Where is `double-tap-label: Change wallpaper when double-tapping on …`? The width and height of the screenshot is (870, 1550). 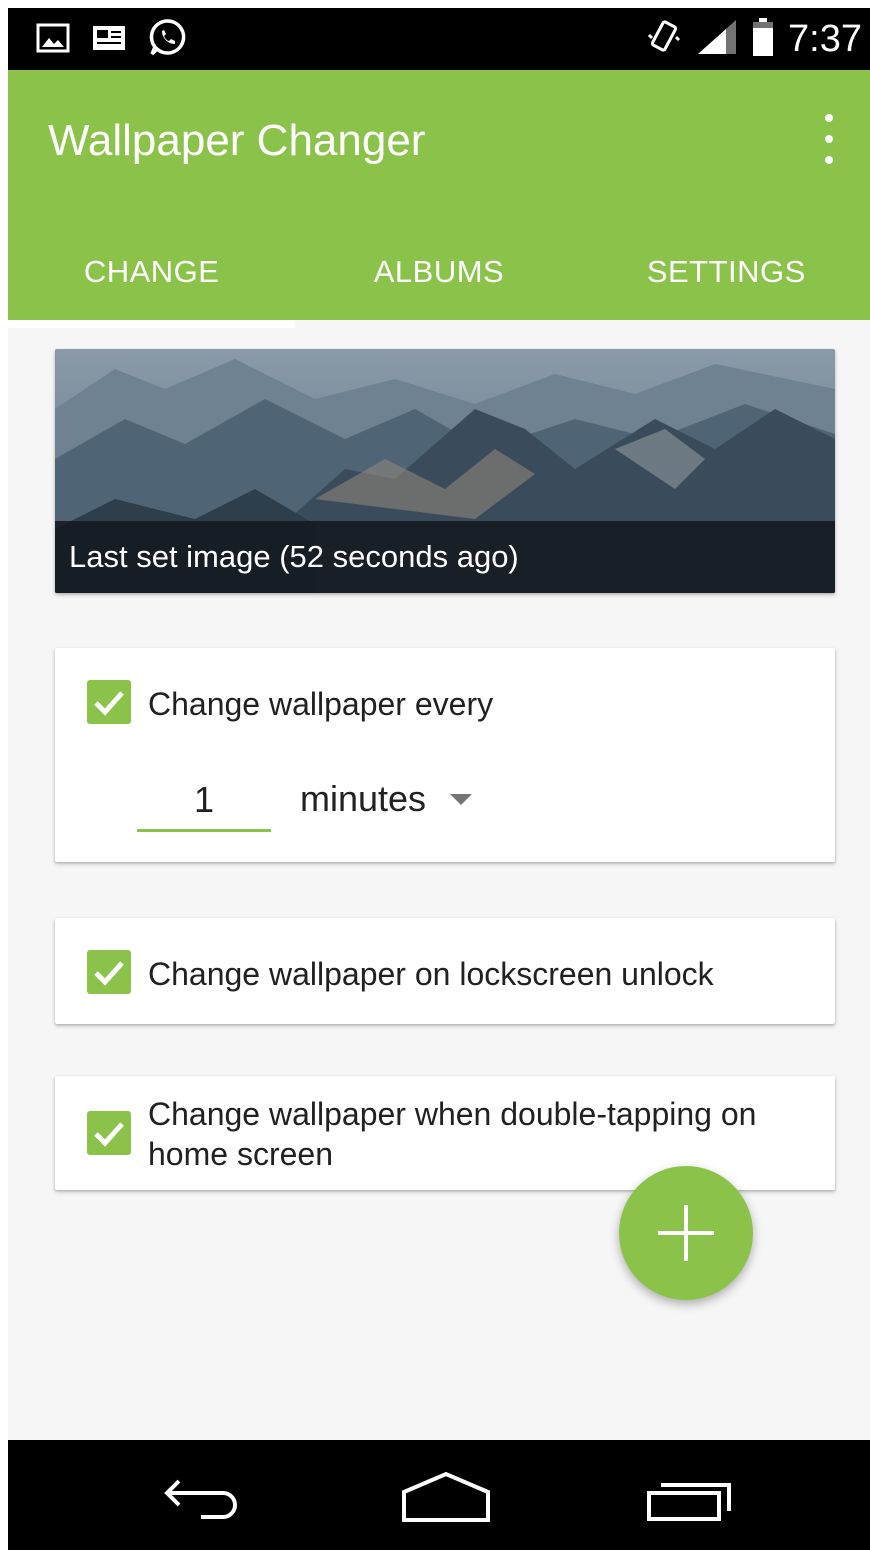 double-tap-label: Change wallpaper when double-tapping on … is located at coordinates (452, 1134).